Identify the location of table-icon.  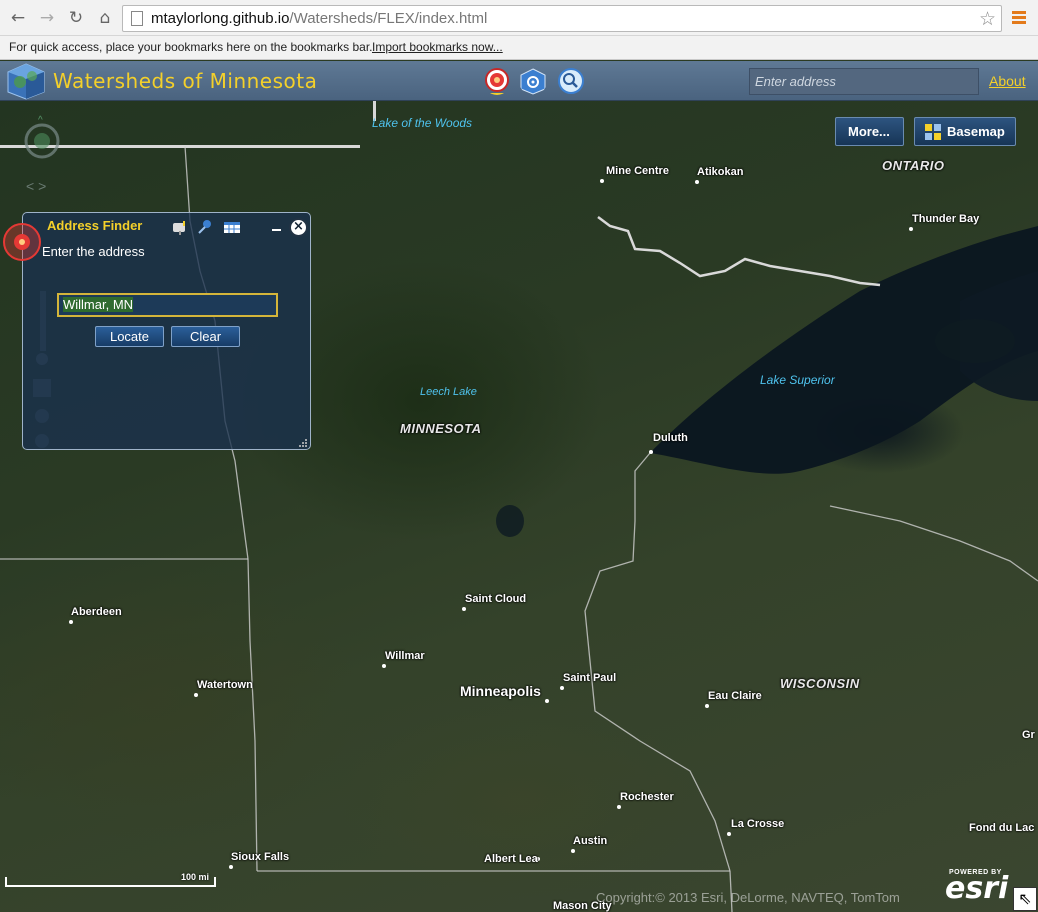
(232, 227).